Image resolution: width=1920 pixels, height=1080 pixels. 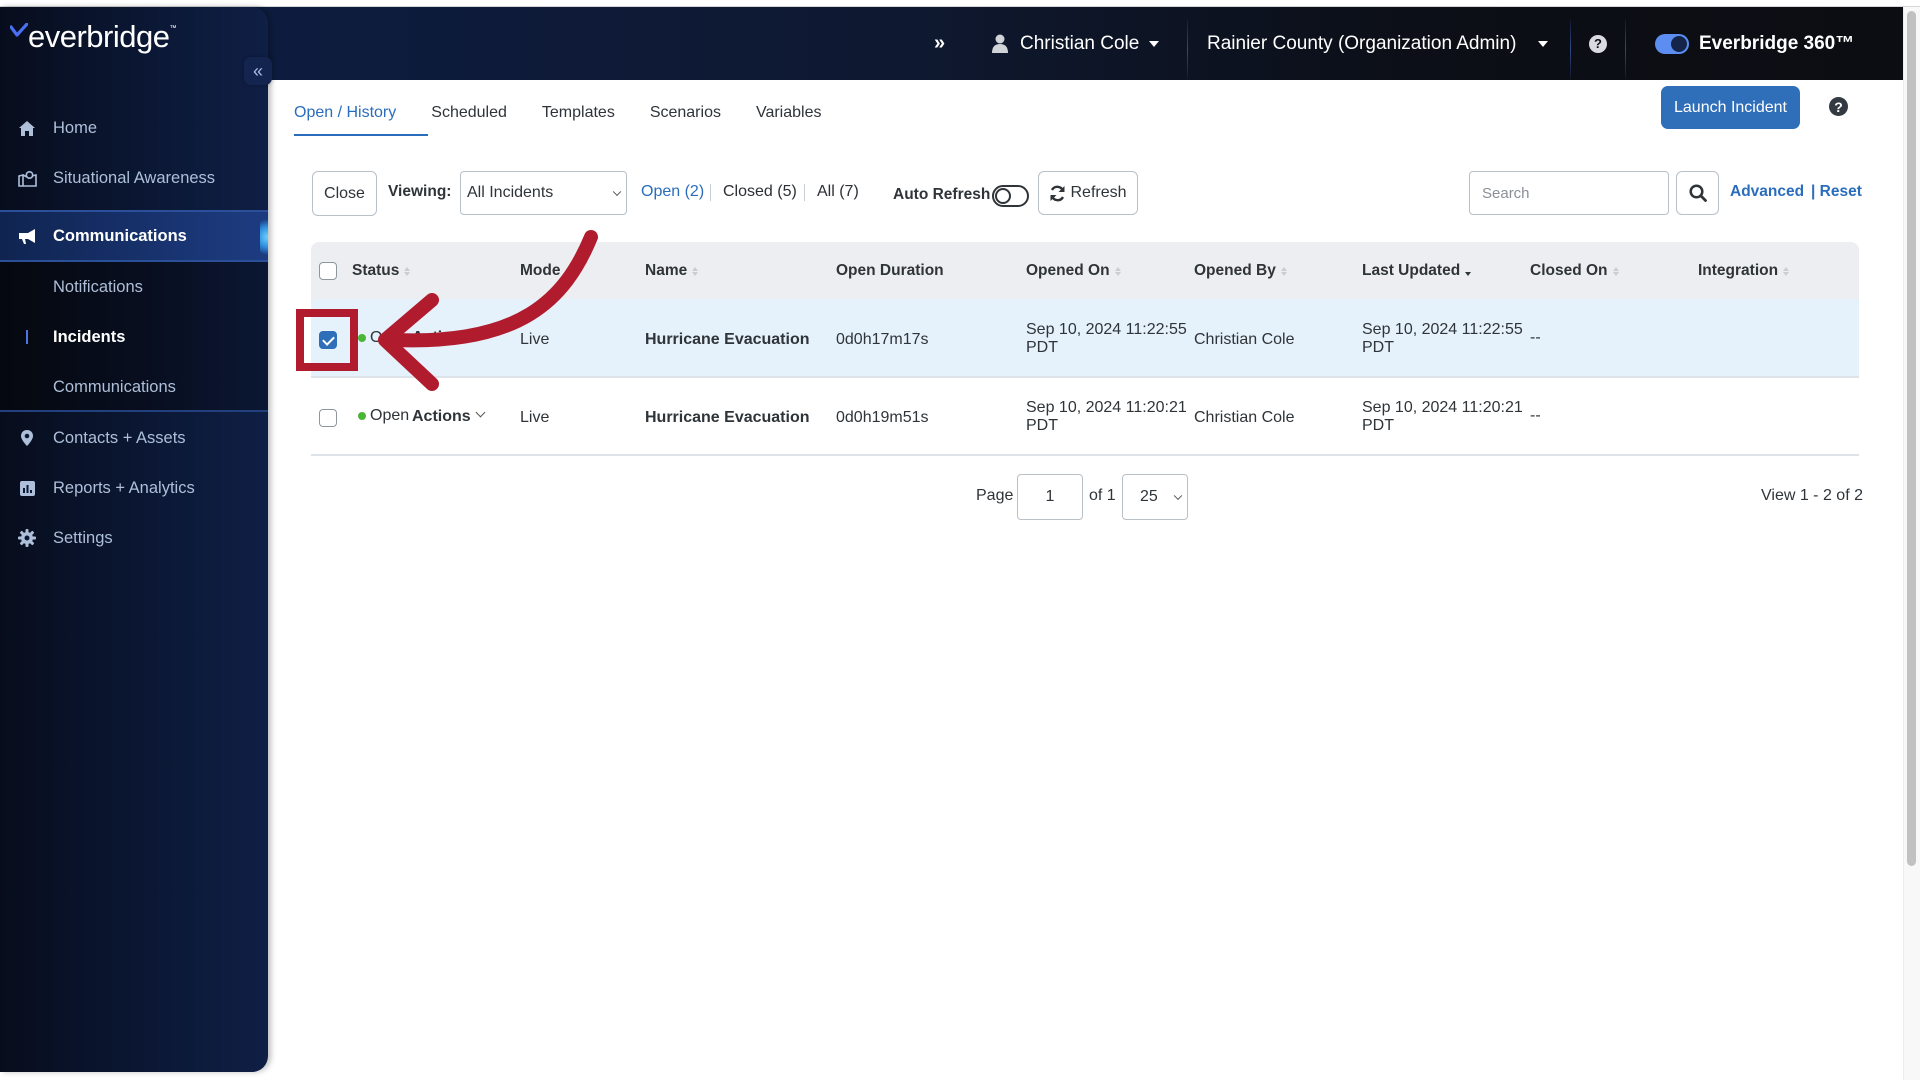 I want to click on page-size-select: 25, so click(x=1155, y=497).